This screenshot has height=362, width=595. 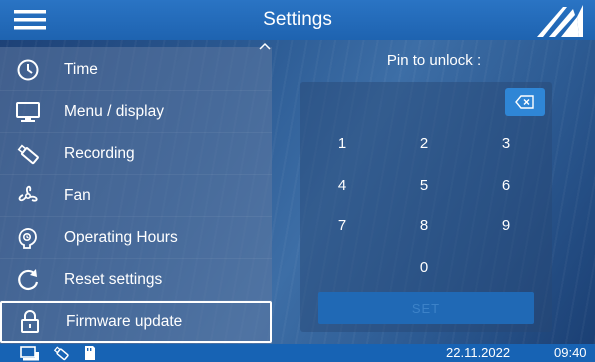 I want to click on hamburger-menu-icon, so click(x=30, y=20).